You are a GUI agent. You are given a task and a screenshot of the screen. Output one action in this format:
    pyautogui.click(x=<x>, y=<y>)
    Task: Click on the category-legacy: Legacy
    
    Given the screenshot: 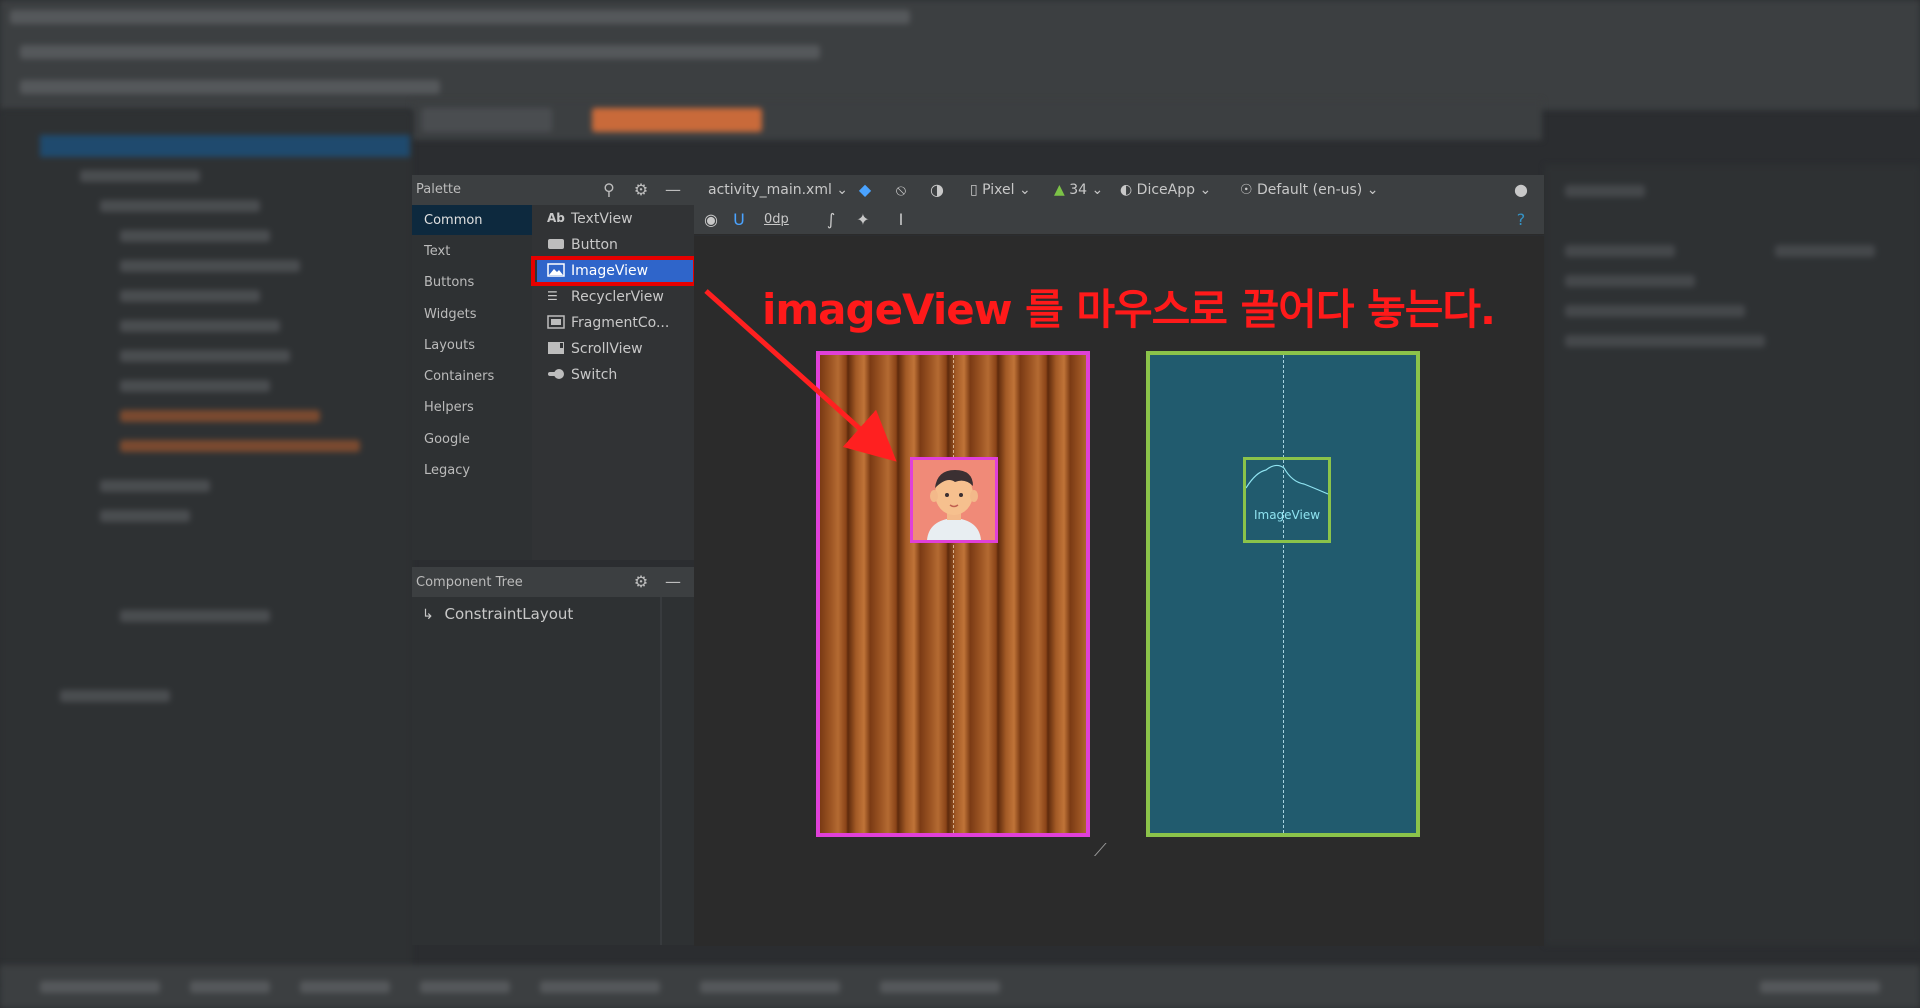 What is the action you would take?
    pyautogui.click(x=472, y=470)
    